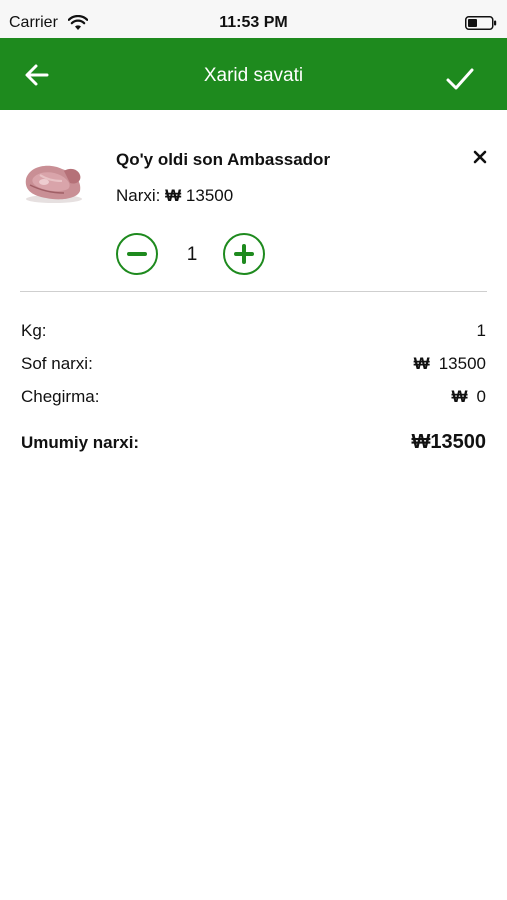 Image resolution: width=507 pixels, height=900 pixels. What do you see at coordinates (209, 195) in the screenshot?
I see `price-value: 13500` at bounding box center [209, 195].